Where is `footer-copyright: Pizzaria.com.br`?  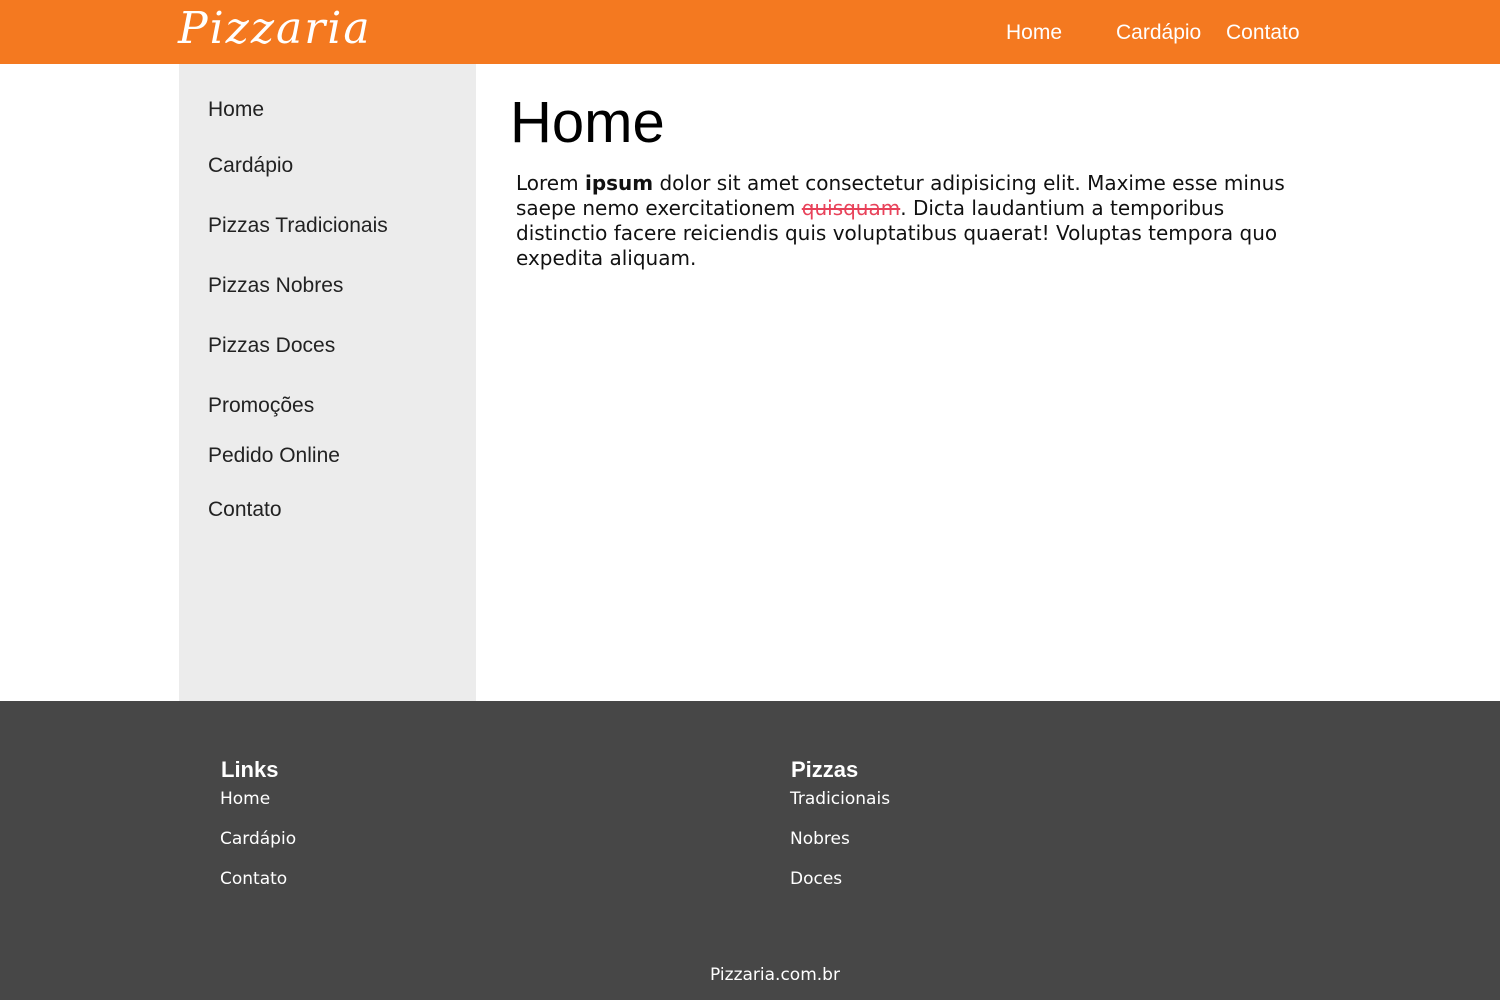
footer-copyright: Pizzaria.com.br is located at coordinates (775, 975).